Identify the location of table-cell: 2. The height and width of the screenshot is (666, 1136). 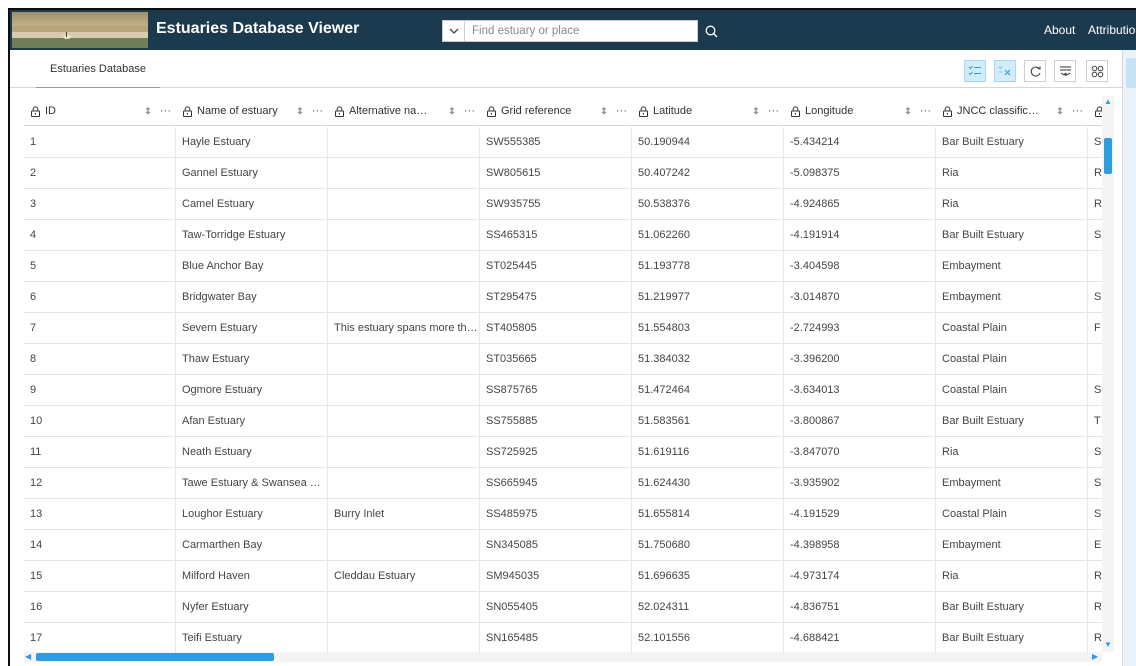
(100, 173).